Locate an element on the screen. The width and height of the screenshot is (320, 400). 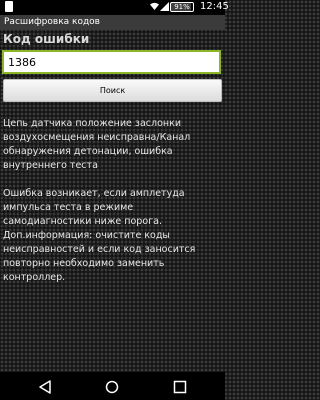
clock: 12:45 is located at coordinates (214, 6).